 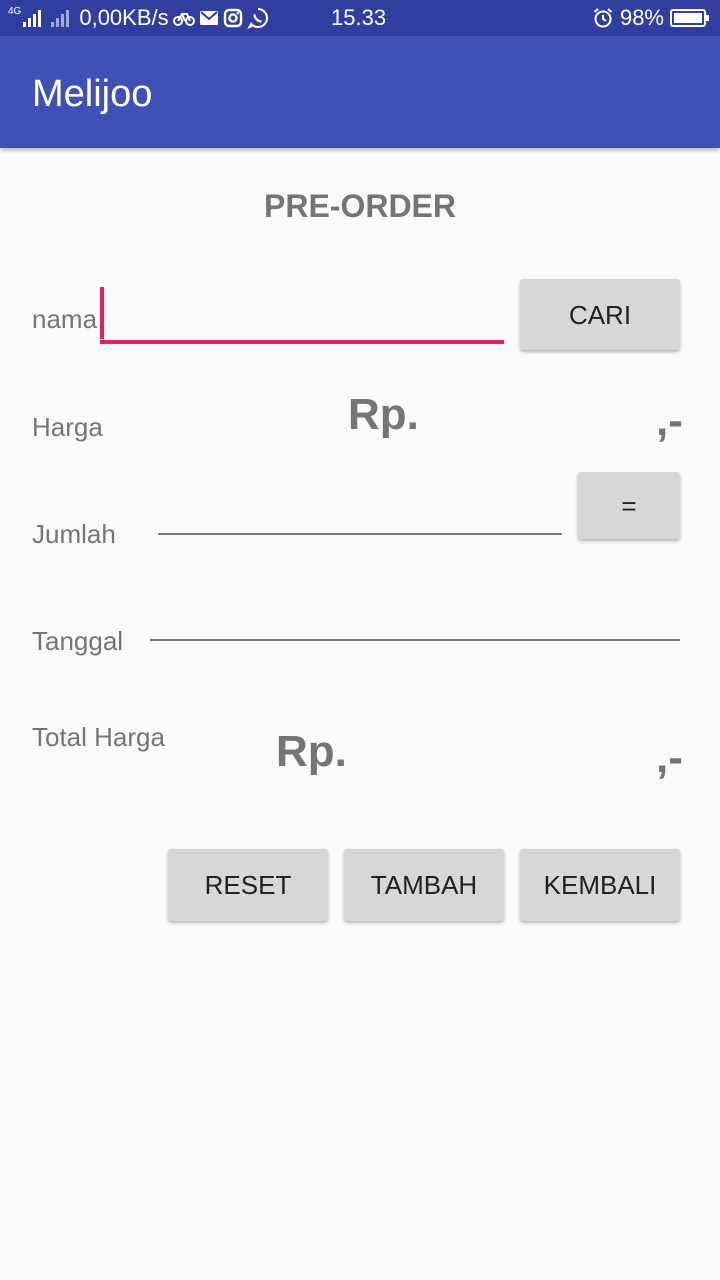 What do you see at coordinates (78, 641) in the screenshot?
I see `tanggal-label: Tanggal` at bounding box center [78, 641].